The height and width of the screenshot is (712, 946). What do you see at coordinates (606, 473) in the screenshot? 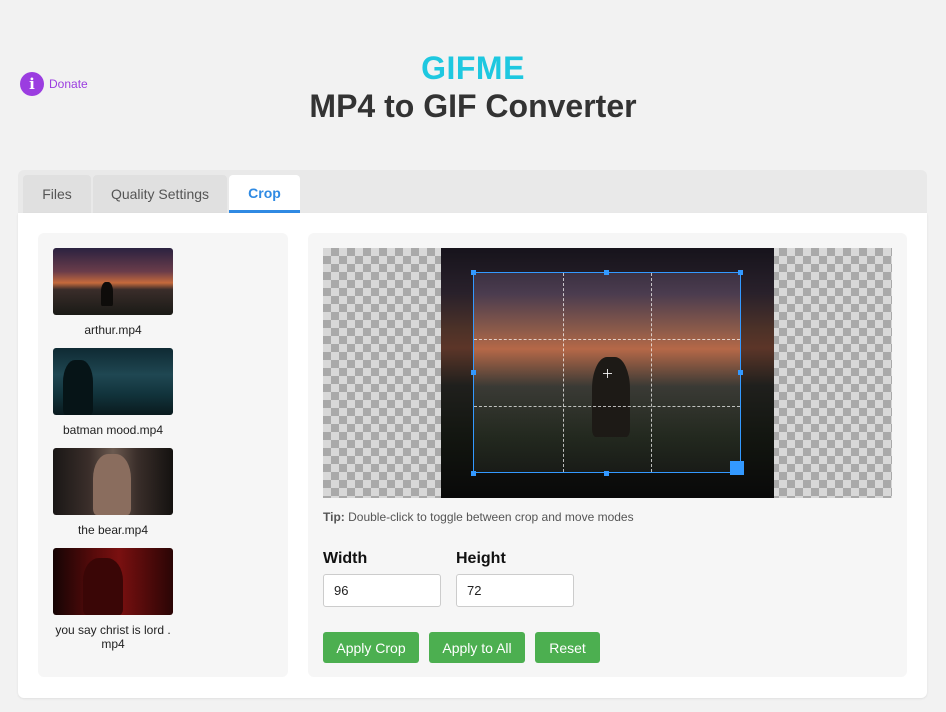
I see `crop-handle-s` at bounding box center [606, 473].